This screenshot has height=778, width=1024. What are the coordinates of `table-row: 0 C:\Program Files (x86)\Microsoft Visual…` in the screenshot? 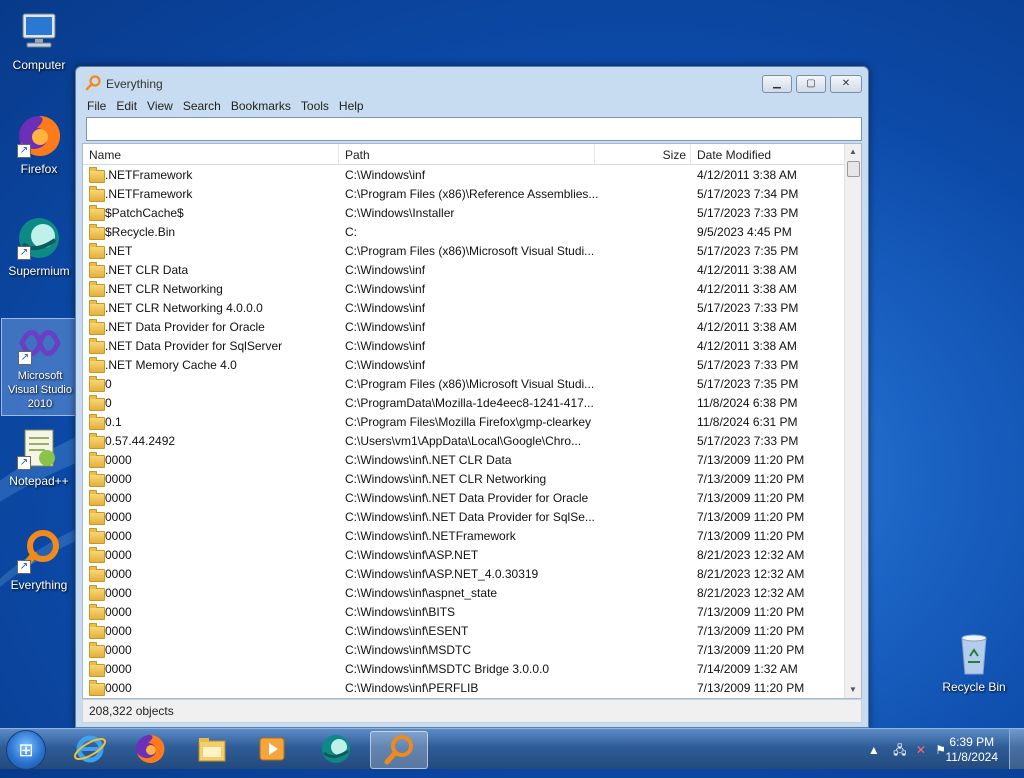 It's located at (464, 384).